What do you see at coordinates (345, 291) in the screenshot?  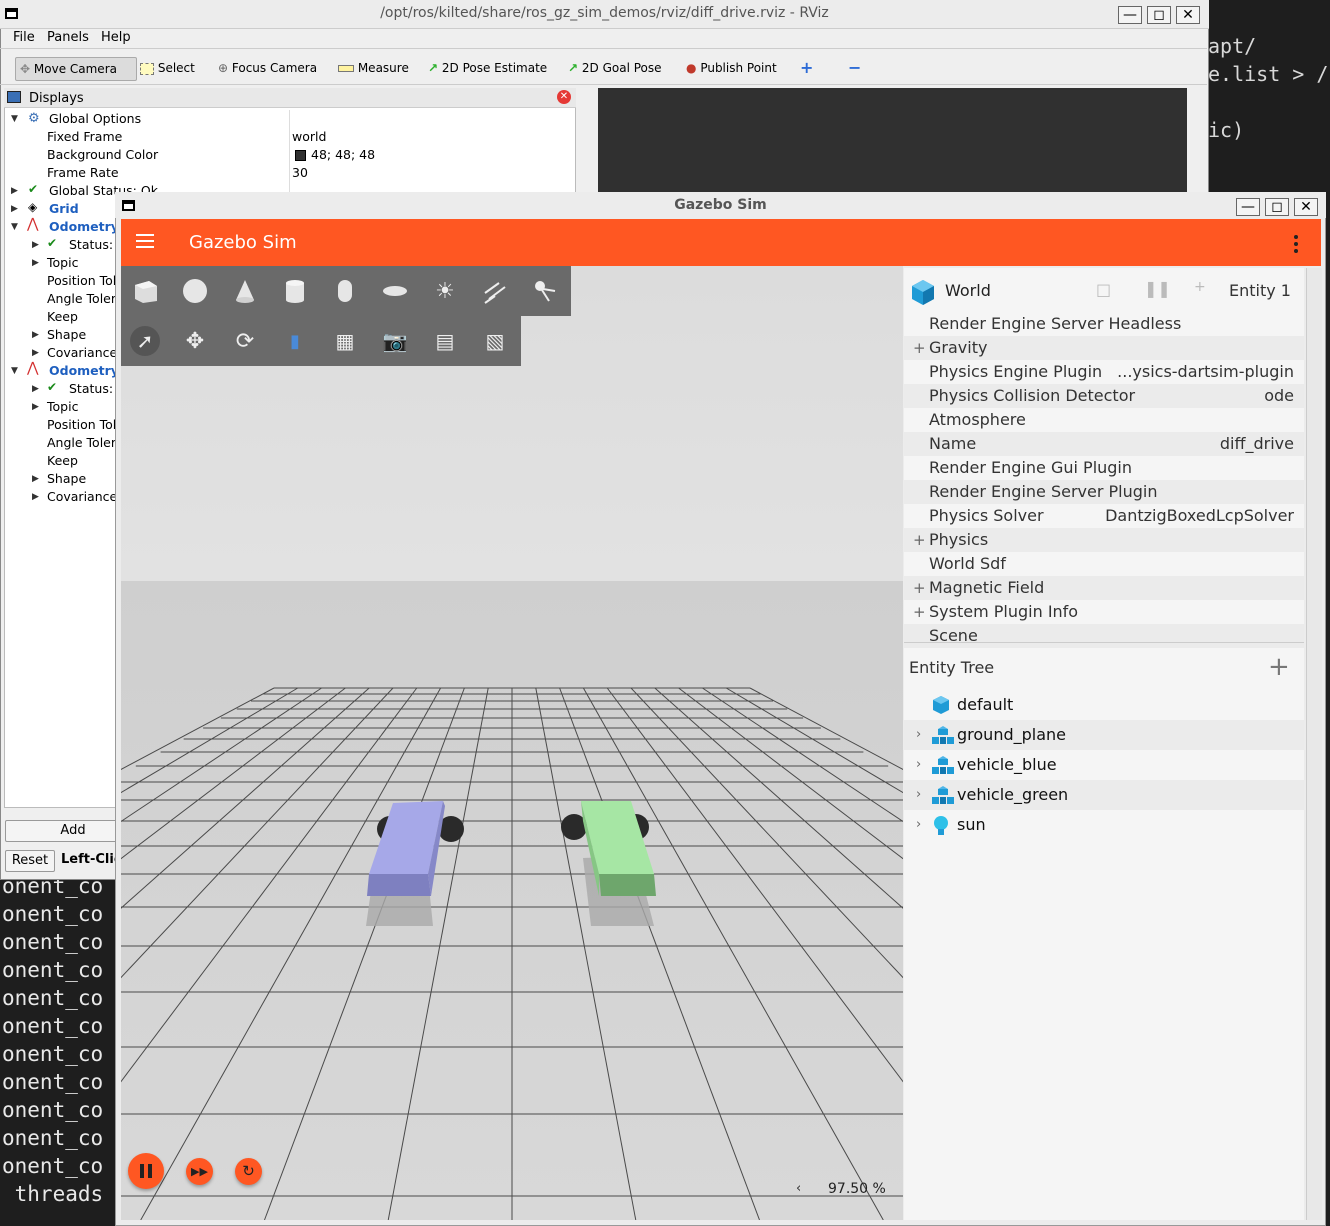 I see `capsule-tool-button` at bounding box center [345, 291].